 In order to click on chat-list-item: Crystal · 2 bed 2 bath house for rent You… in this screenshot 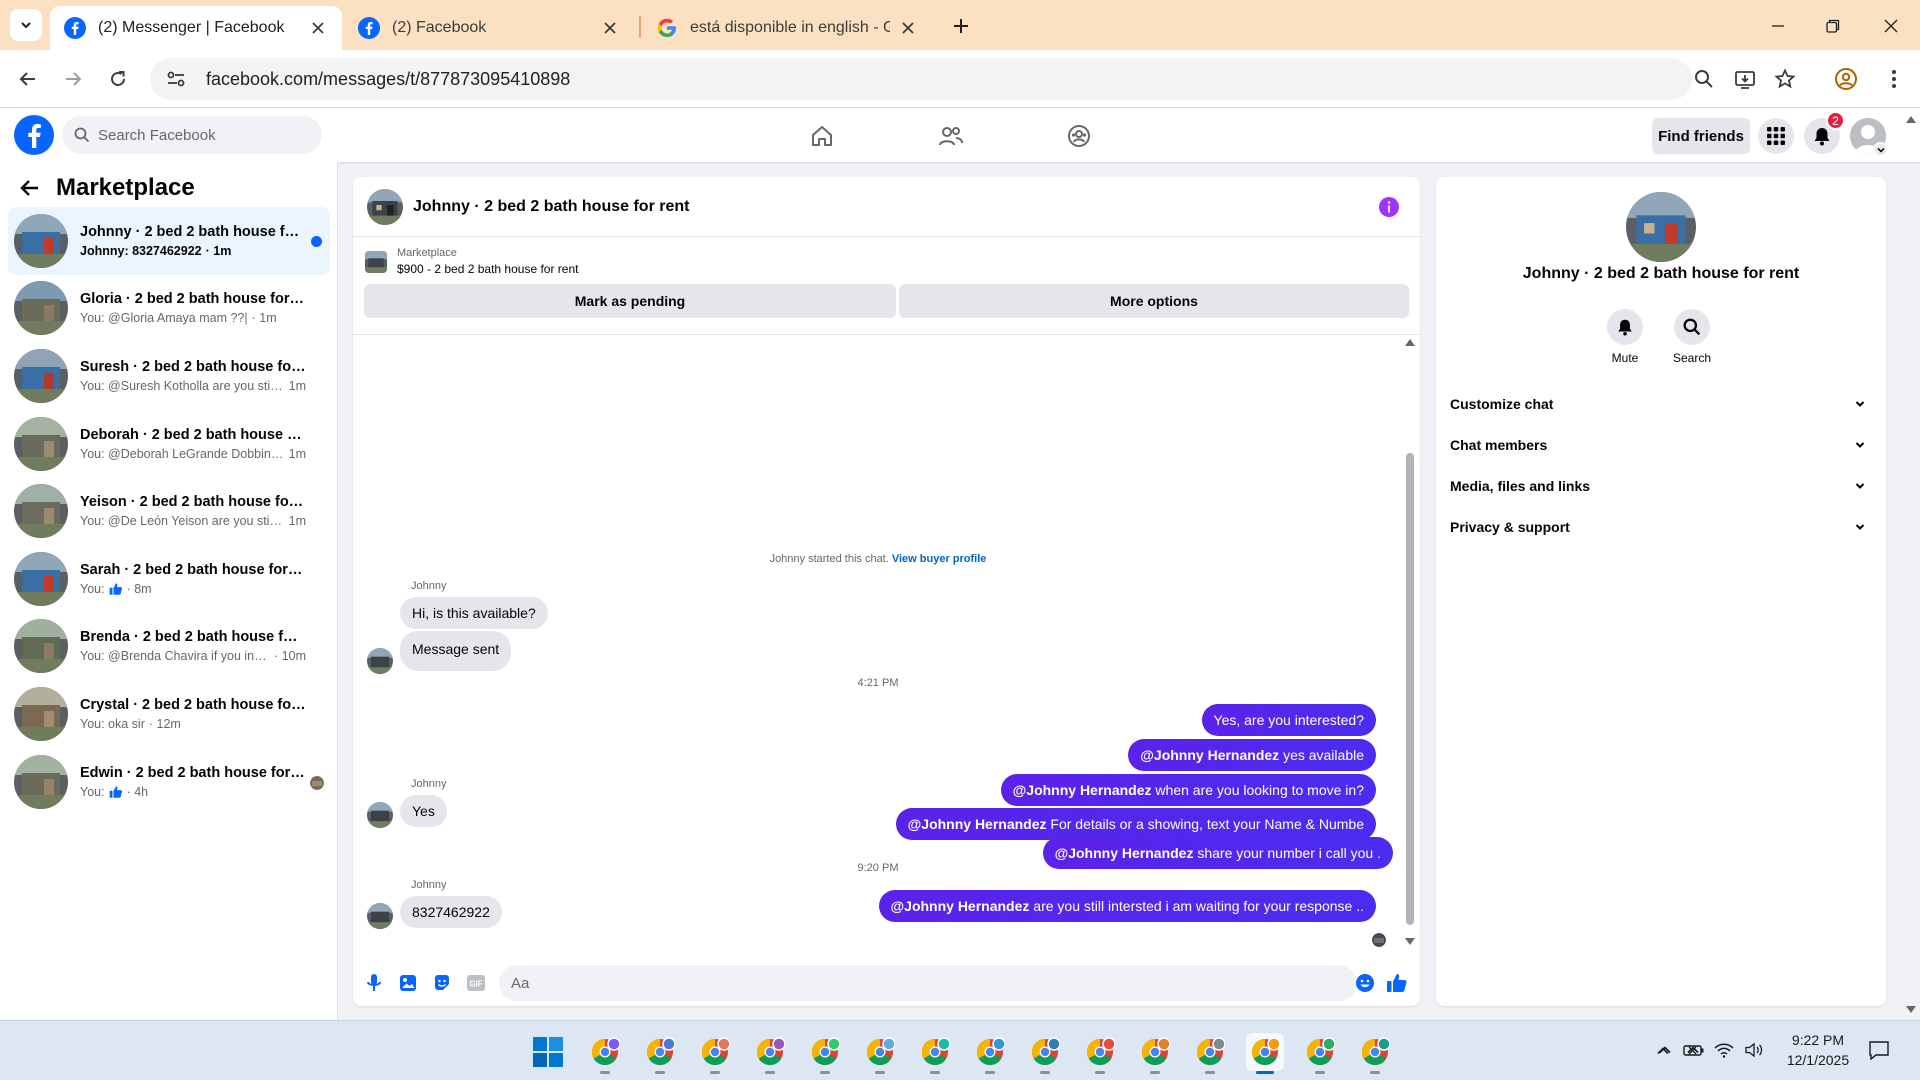, I will do `click(169, 714)`.